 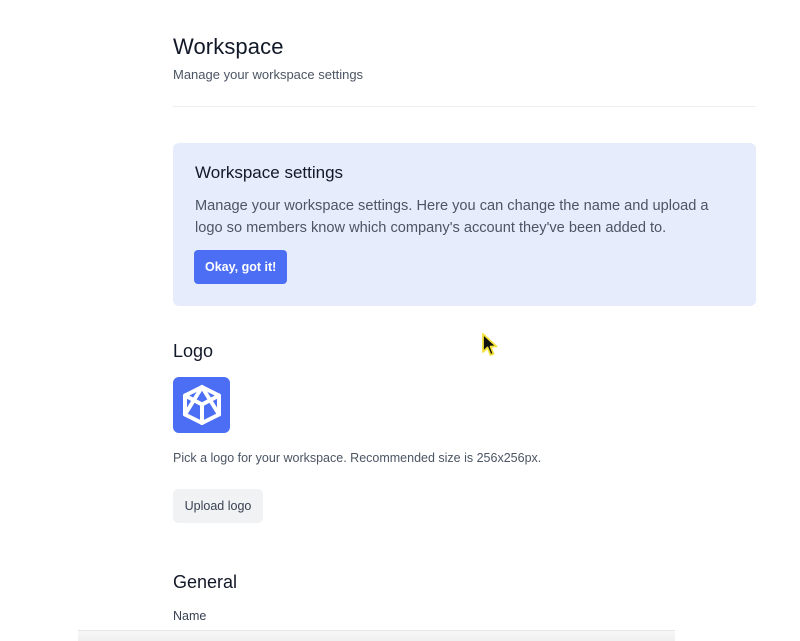 I want to click on page-title: Workspace, so click(x=228, y=46).